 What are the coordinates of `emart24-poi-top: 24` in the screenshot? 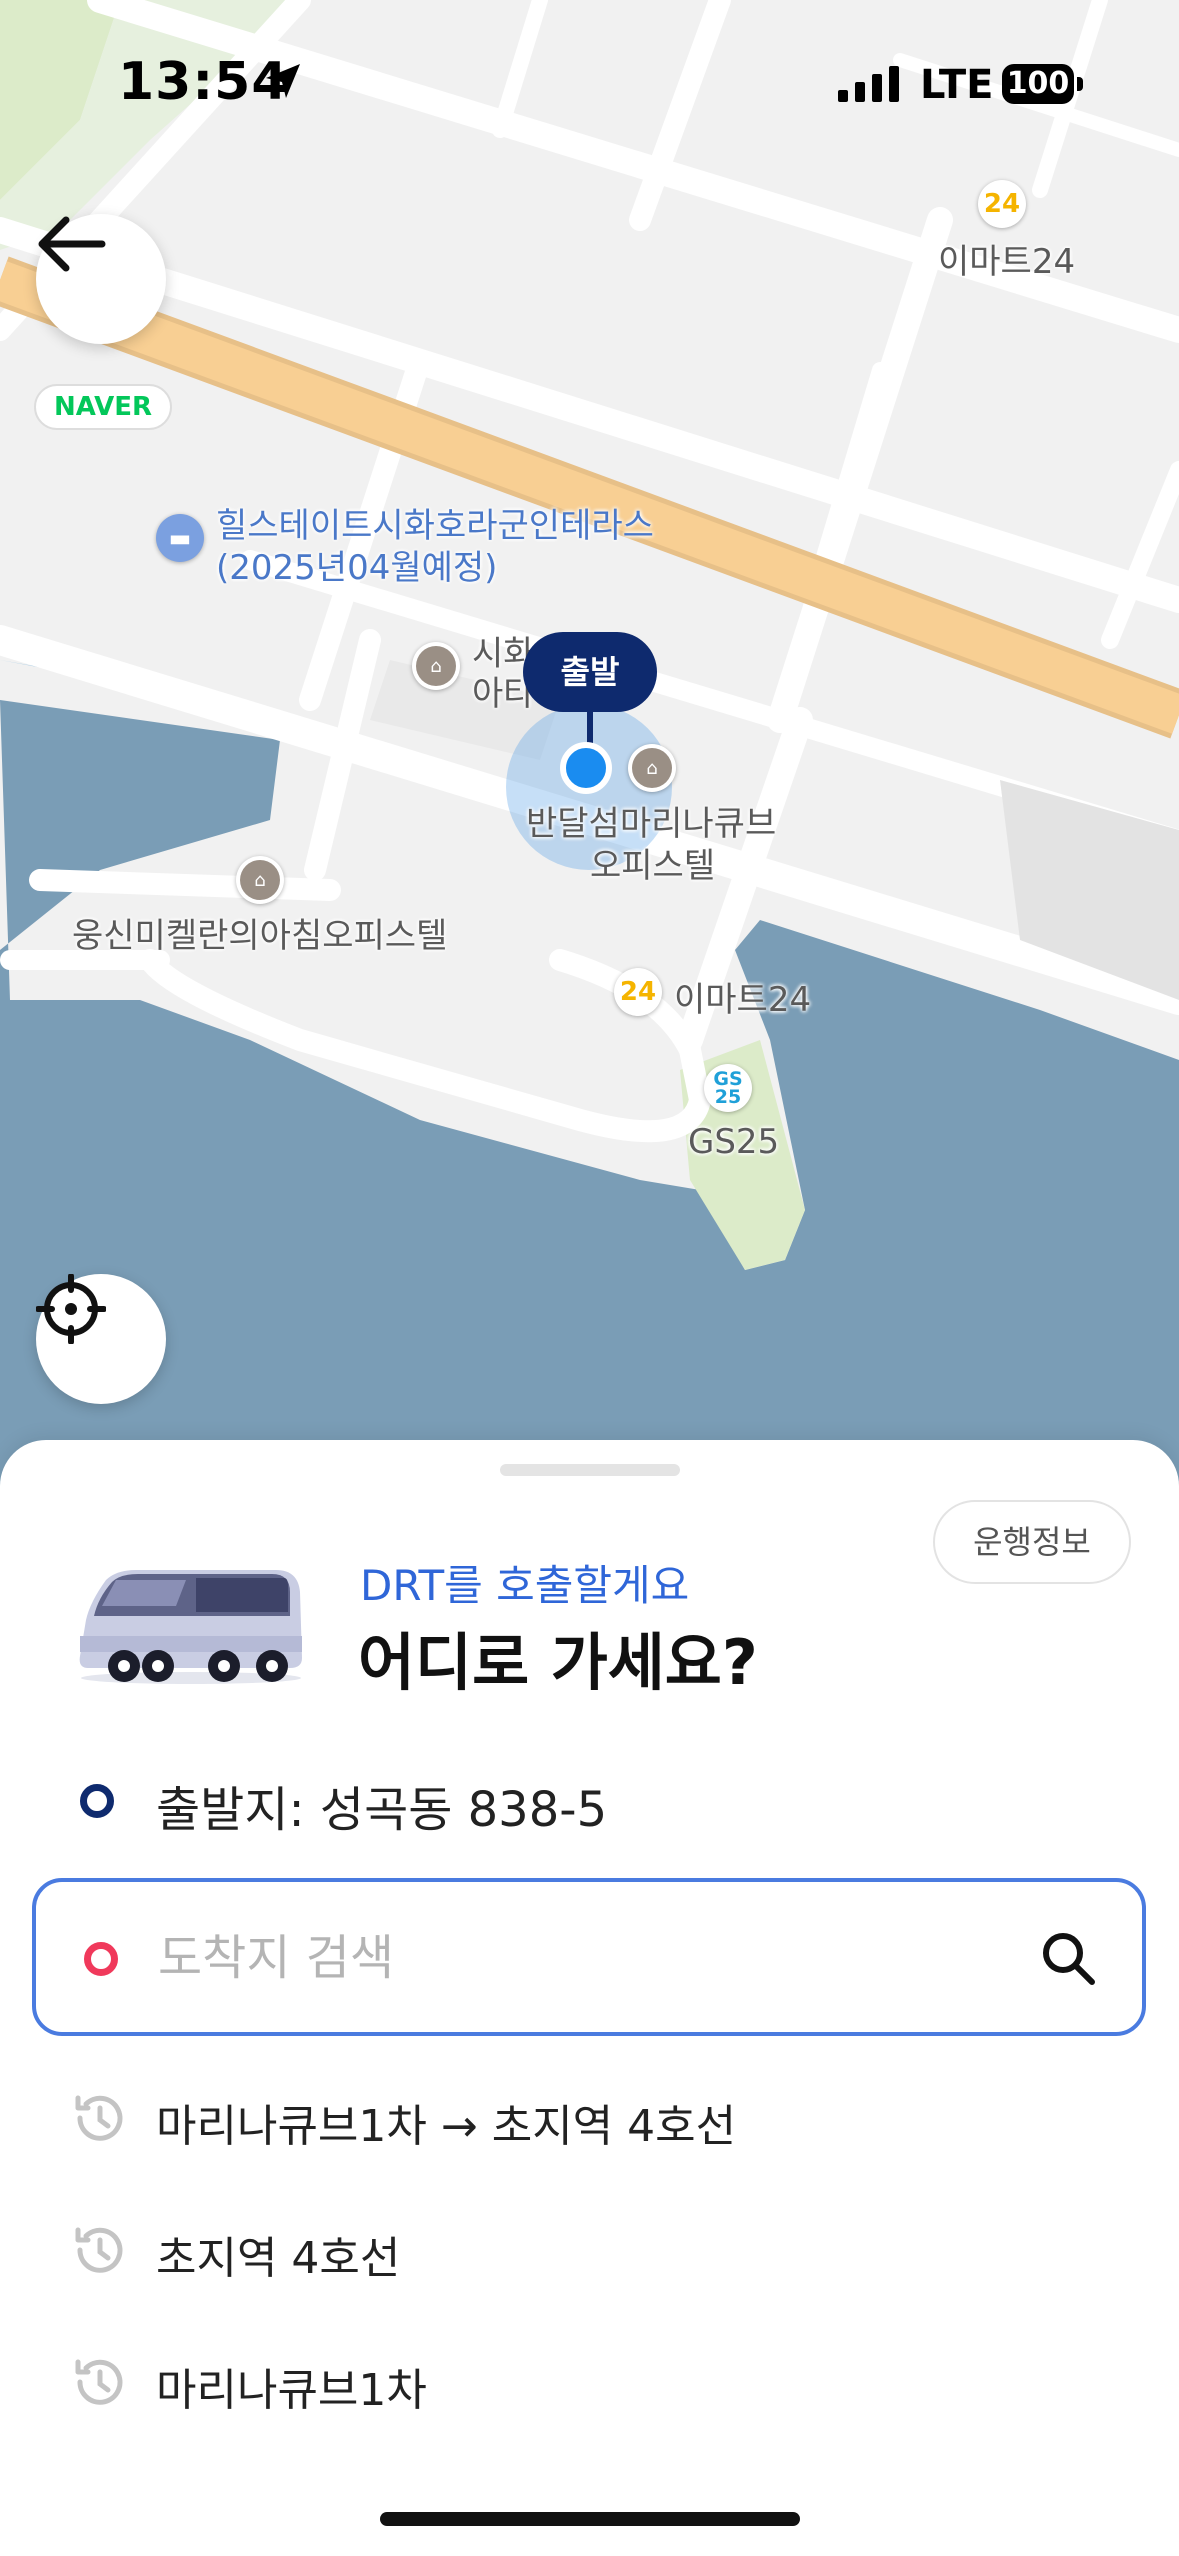 It's located at (1002, 204).